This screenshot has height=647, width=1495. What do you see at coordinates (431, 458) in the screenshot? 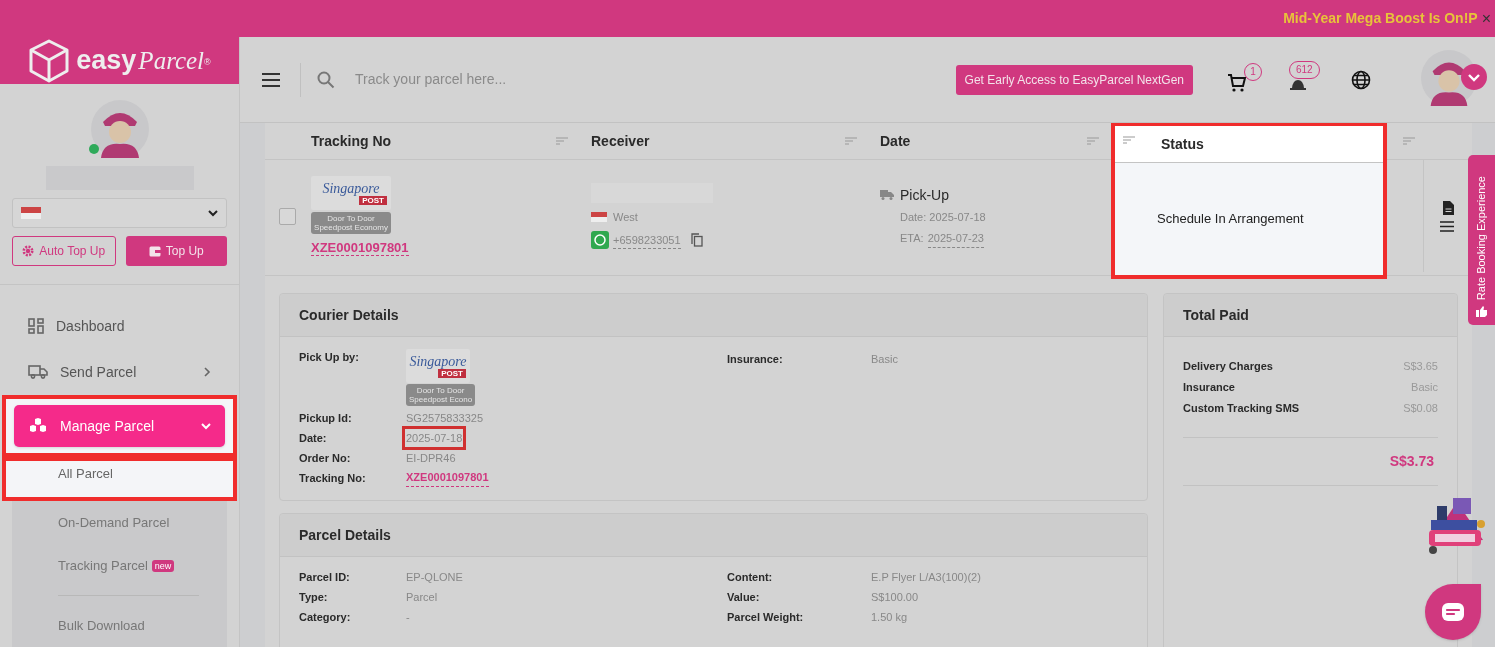
I see `field-value: EI-DPR46` at bounding box center [431, 458].